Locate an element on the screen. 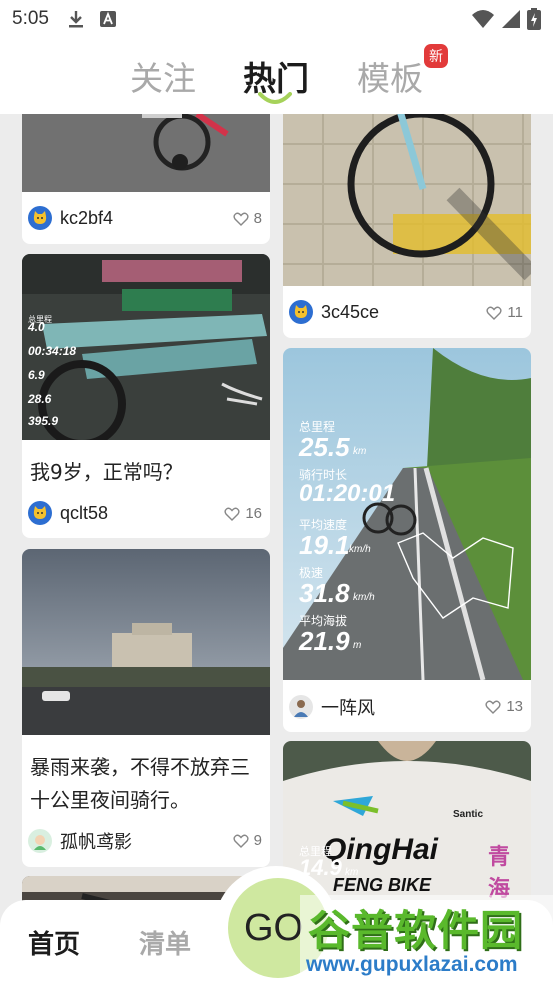  post-author: 3c45ce is located at coordinates (334, 312).